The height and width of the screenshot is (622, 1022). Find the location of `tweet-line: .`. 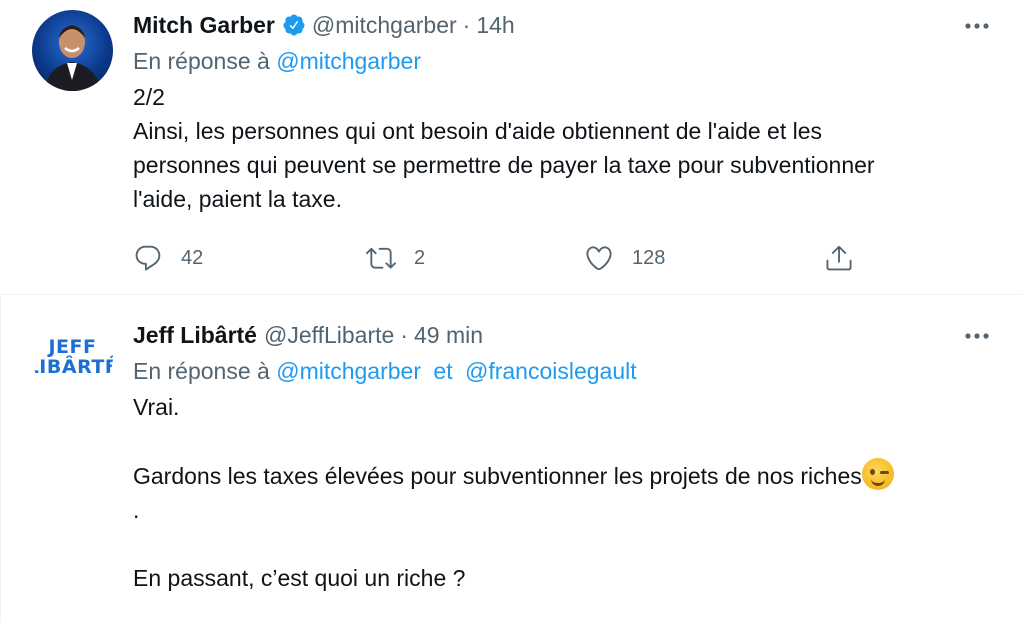

tweet-line: . is located at coordinates (136, 510).